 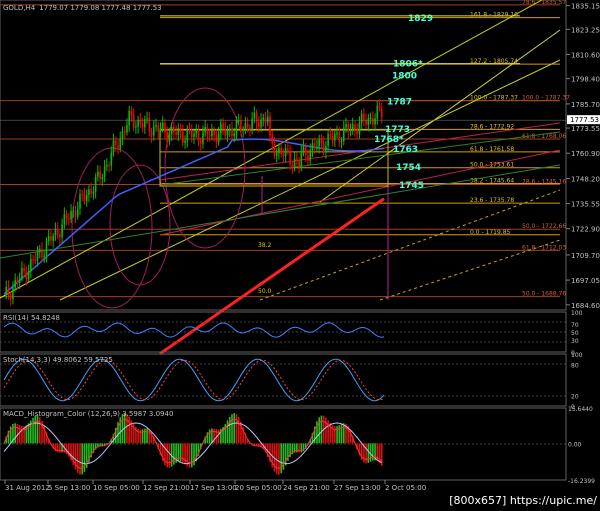 I want to click on time-tick-label: 17 Sep 13:00, so click(x=213, y=488).